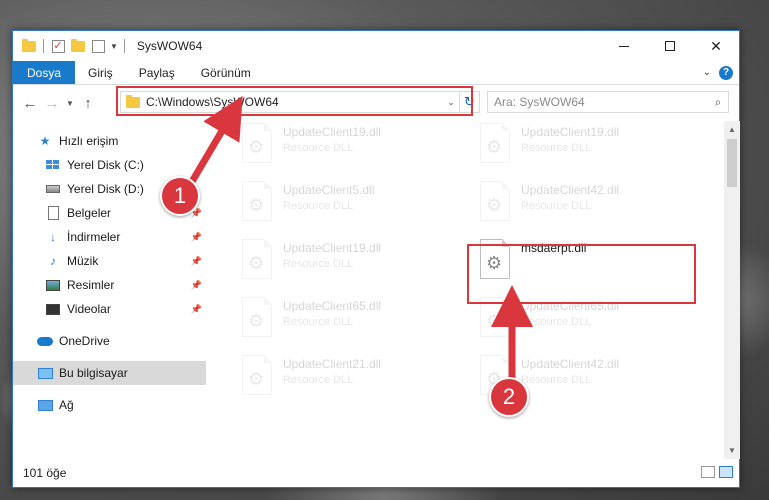  I want to click on step-2-badge: 2, so click(509, 397).